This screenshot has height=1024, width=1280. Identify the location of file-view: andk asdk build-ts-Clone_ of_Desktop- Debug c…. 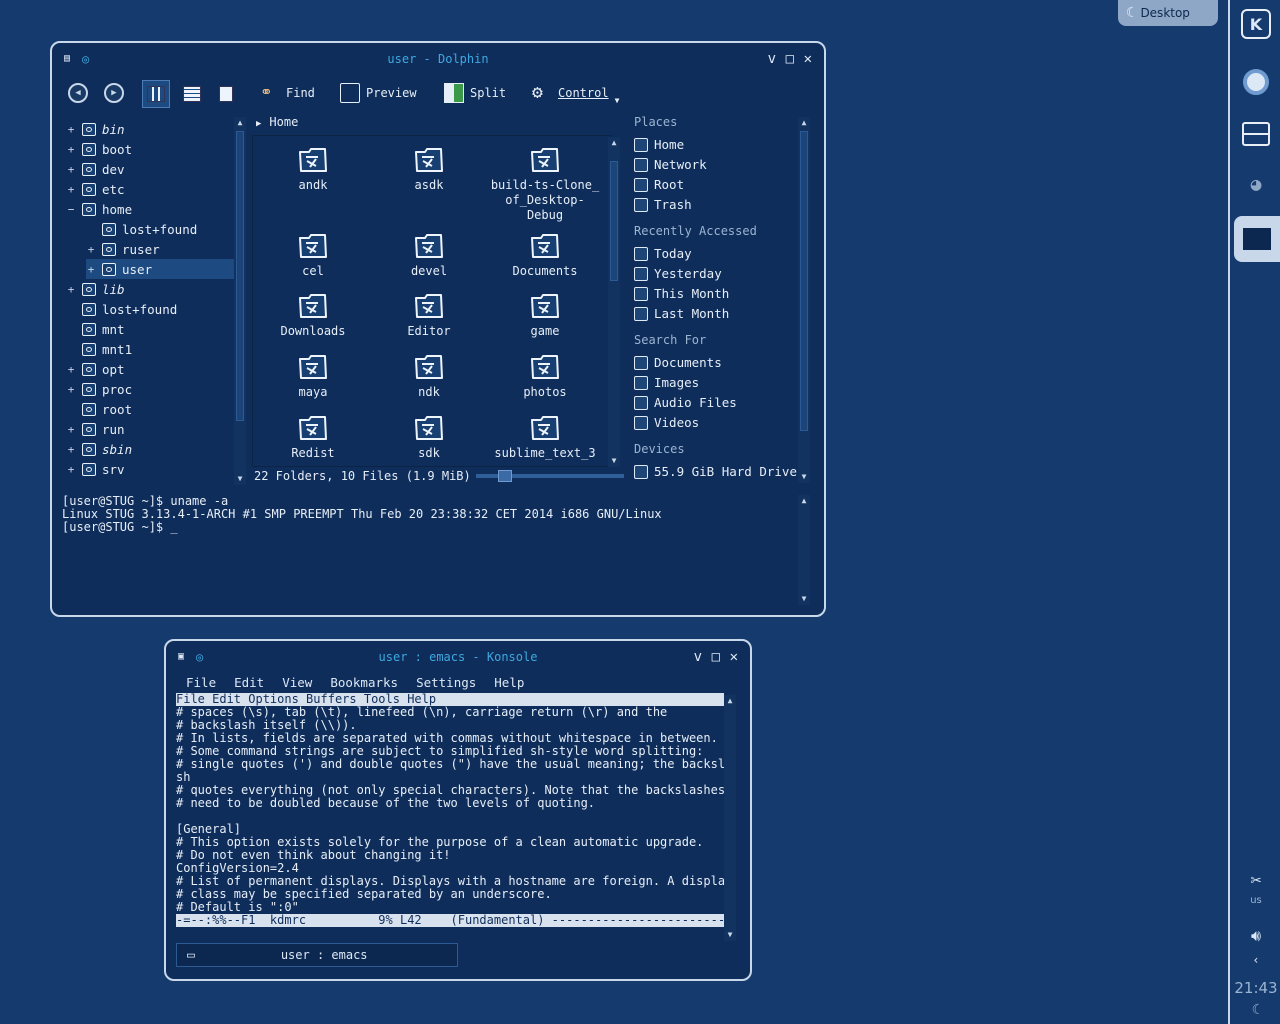
(432, 301).